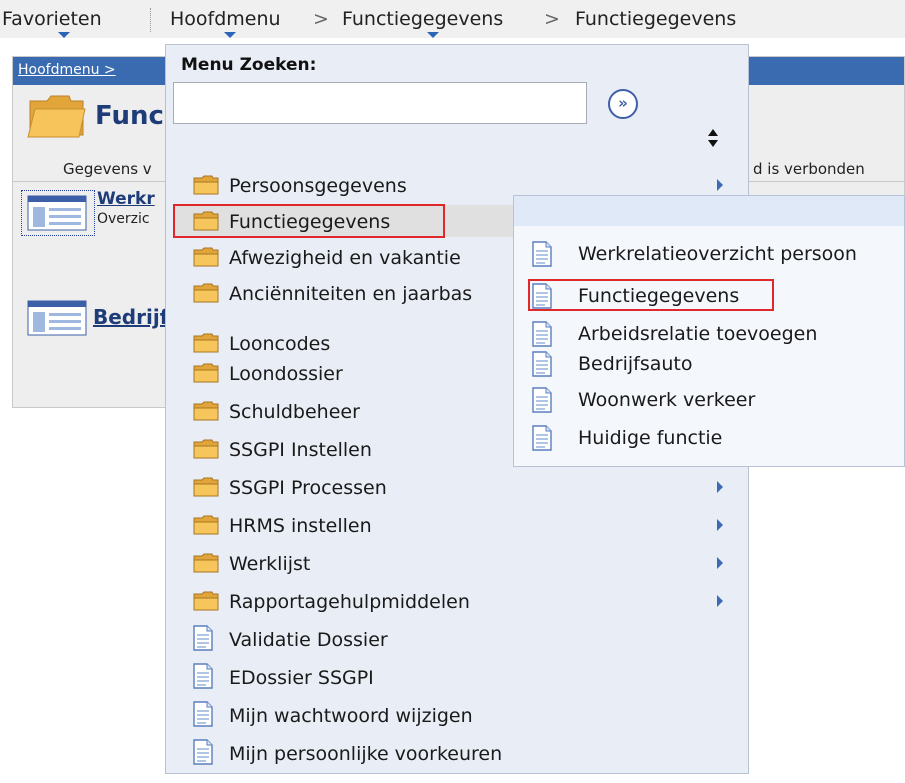  I want to click on submenu-item-bedrijfsauto: Bedrijfsauto, so click(709, 364).